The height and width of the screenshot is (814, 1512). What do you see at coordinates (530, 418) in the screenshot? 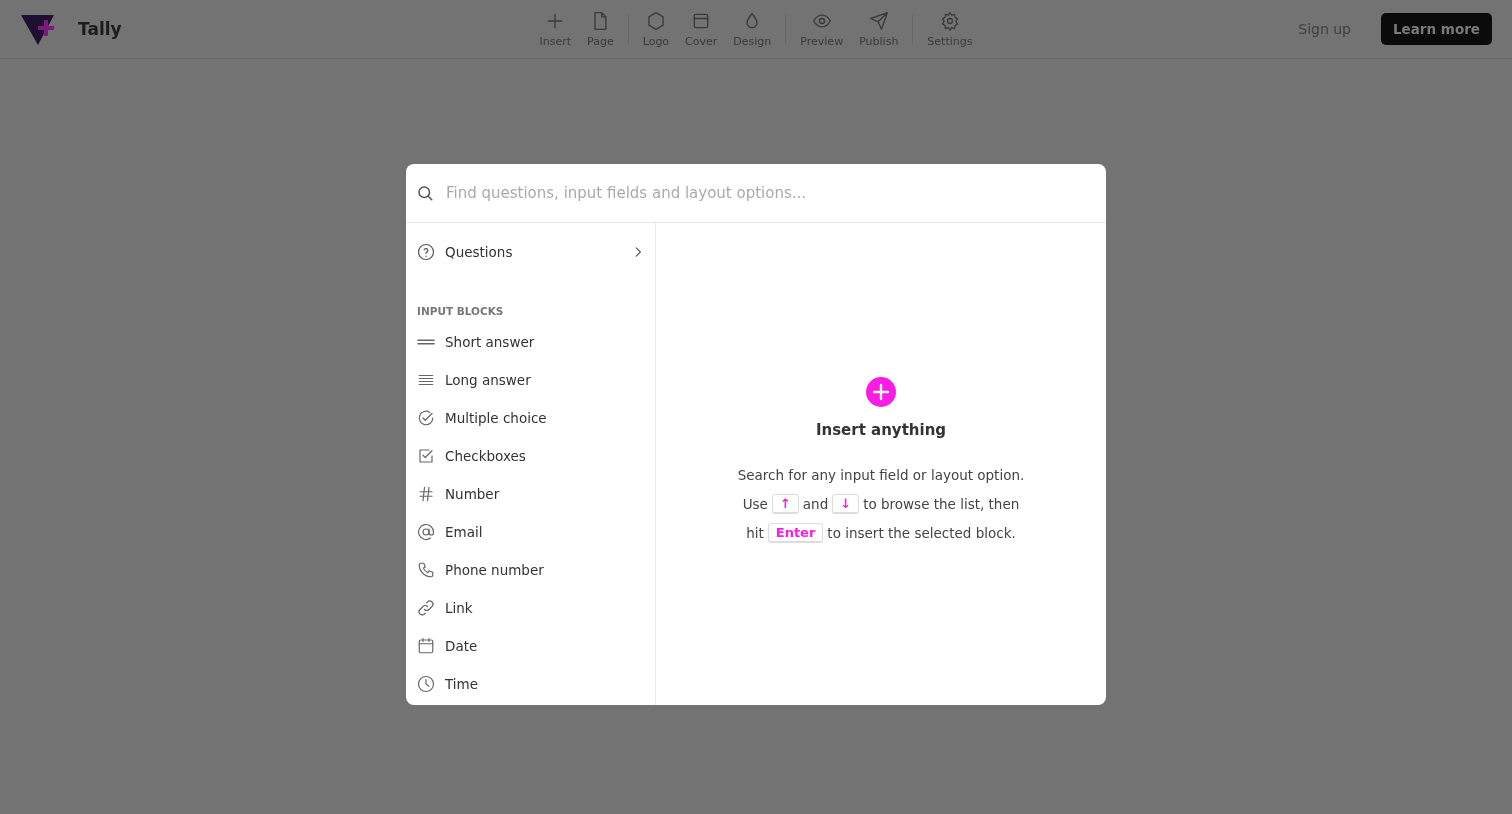
I see `menu-item: Multiple choice` at bounding box center [530, 418].